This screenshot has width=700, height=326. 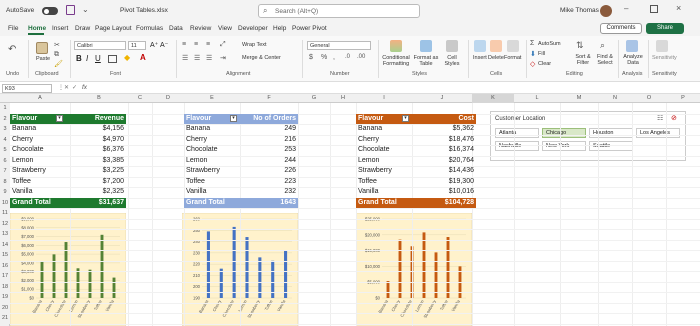 I want to click on cell-styles-button: Cell Styles, so click(x=452, y=61).